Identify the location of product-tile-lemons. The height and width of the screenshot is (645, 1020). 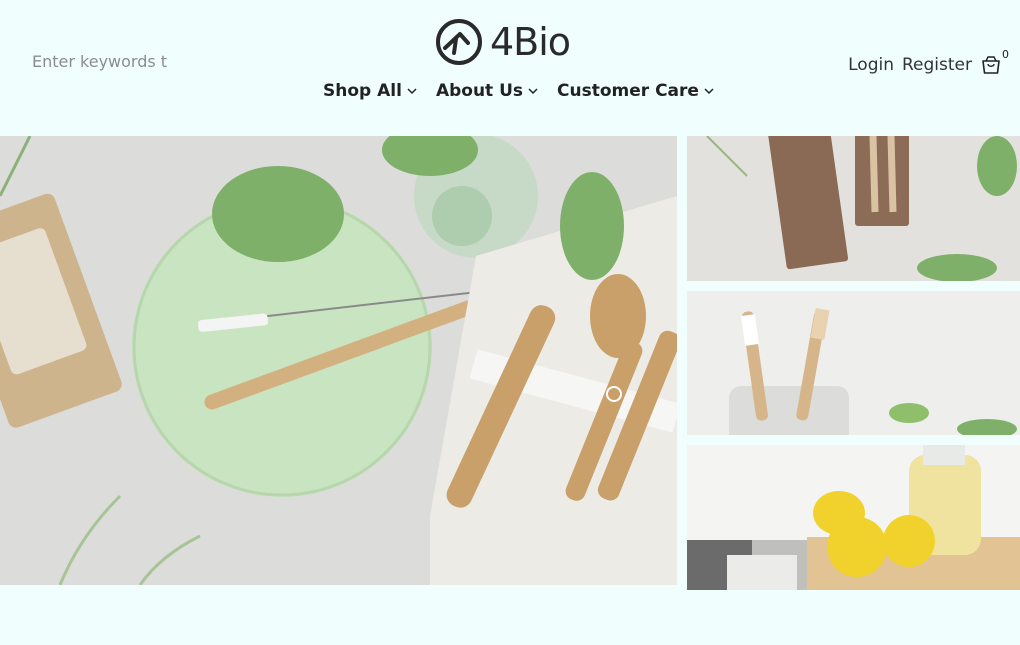
(853, 517).